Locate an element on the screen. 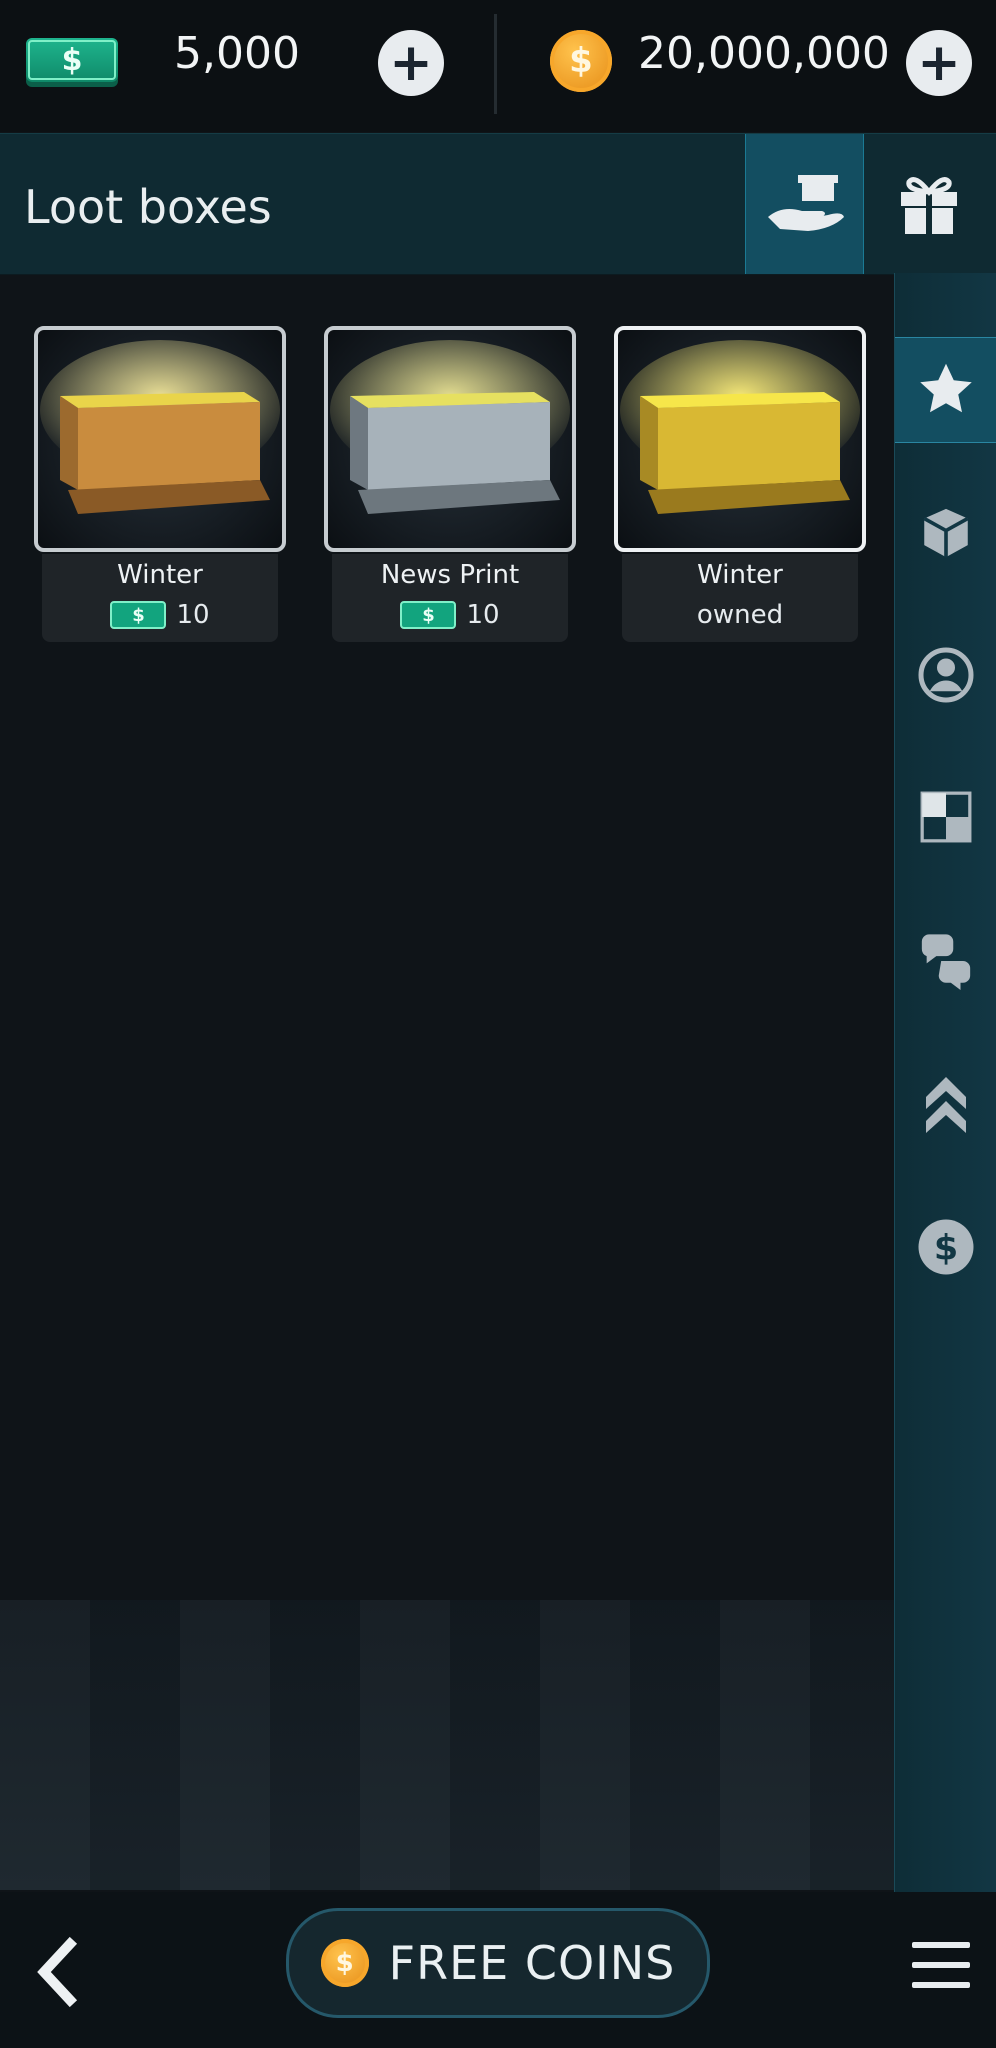 This screenshot has width=996, height=2048. box-icon is located at coordinates (946, 533).